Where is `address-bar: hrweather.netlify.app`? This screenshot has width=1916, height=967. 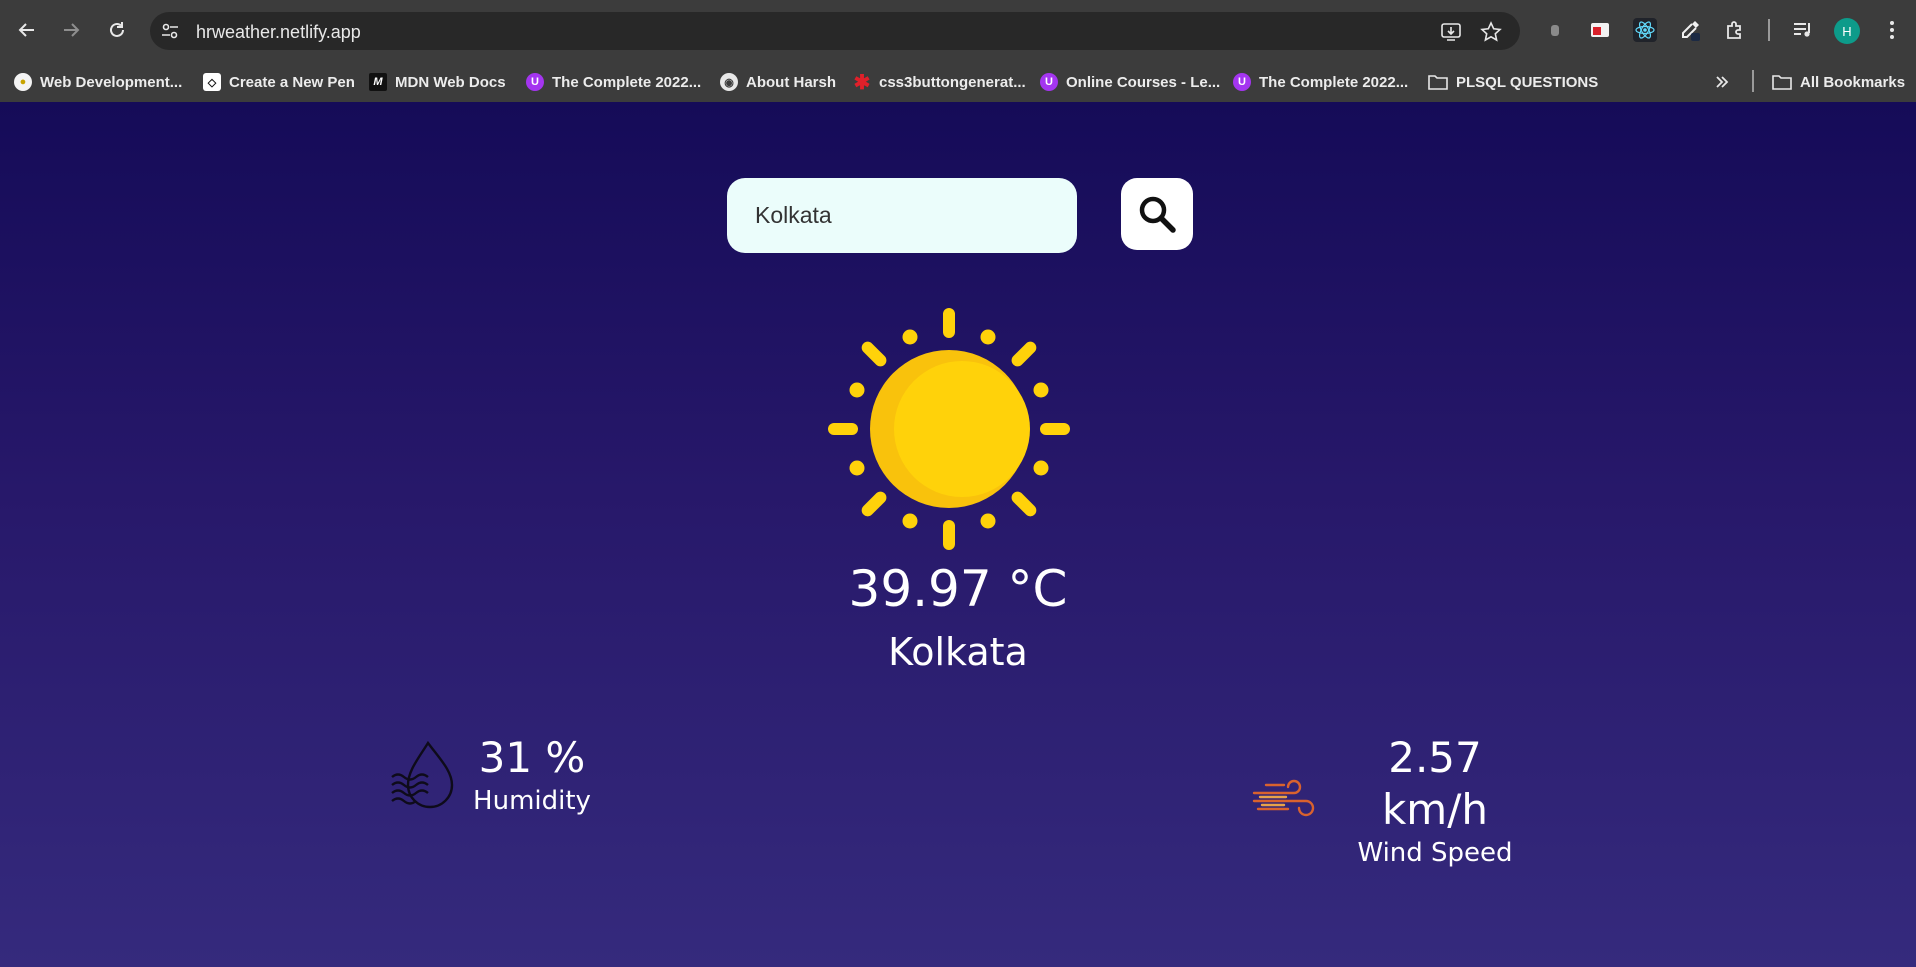
address-bar: hrweather.netlify.app is located at coordinates (835, 31).